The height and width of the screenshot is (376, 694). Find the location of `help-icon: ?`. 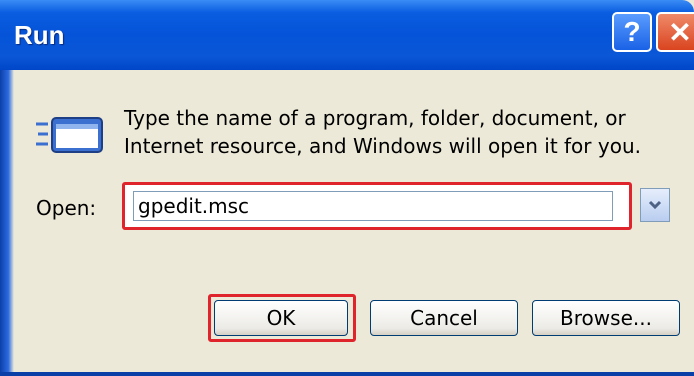

help-icon: ? is located at coordinates (632, 31).